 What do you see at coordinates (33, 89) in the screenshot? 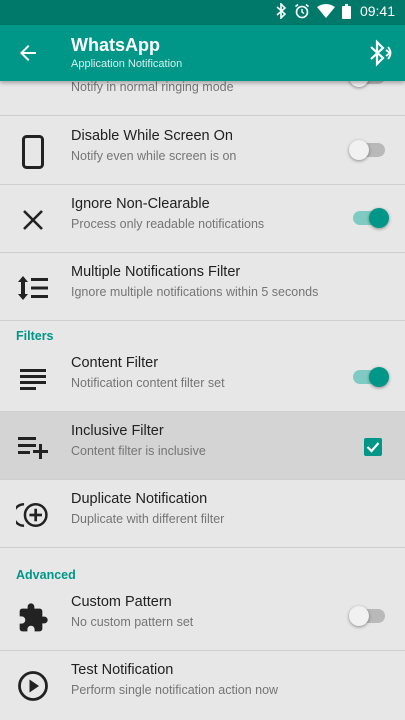
I see `ringer-icon` at bounding box center [33, 89].